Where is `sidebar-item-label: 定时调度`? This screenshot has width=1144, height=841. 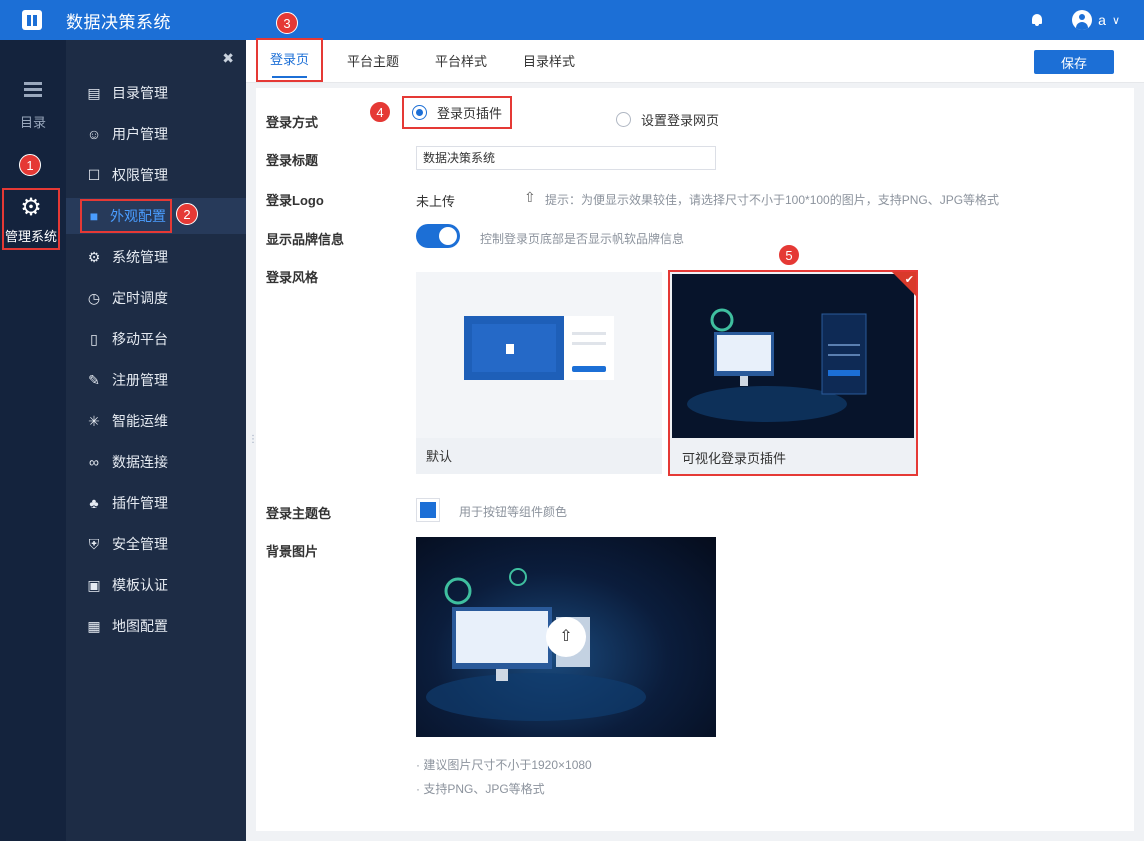
sidebar-item-label: 定时调度 is located at coordinates (140, 298).